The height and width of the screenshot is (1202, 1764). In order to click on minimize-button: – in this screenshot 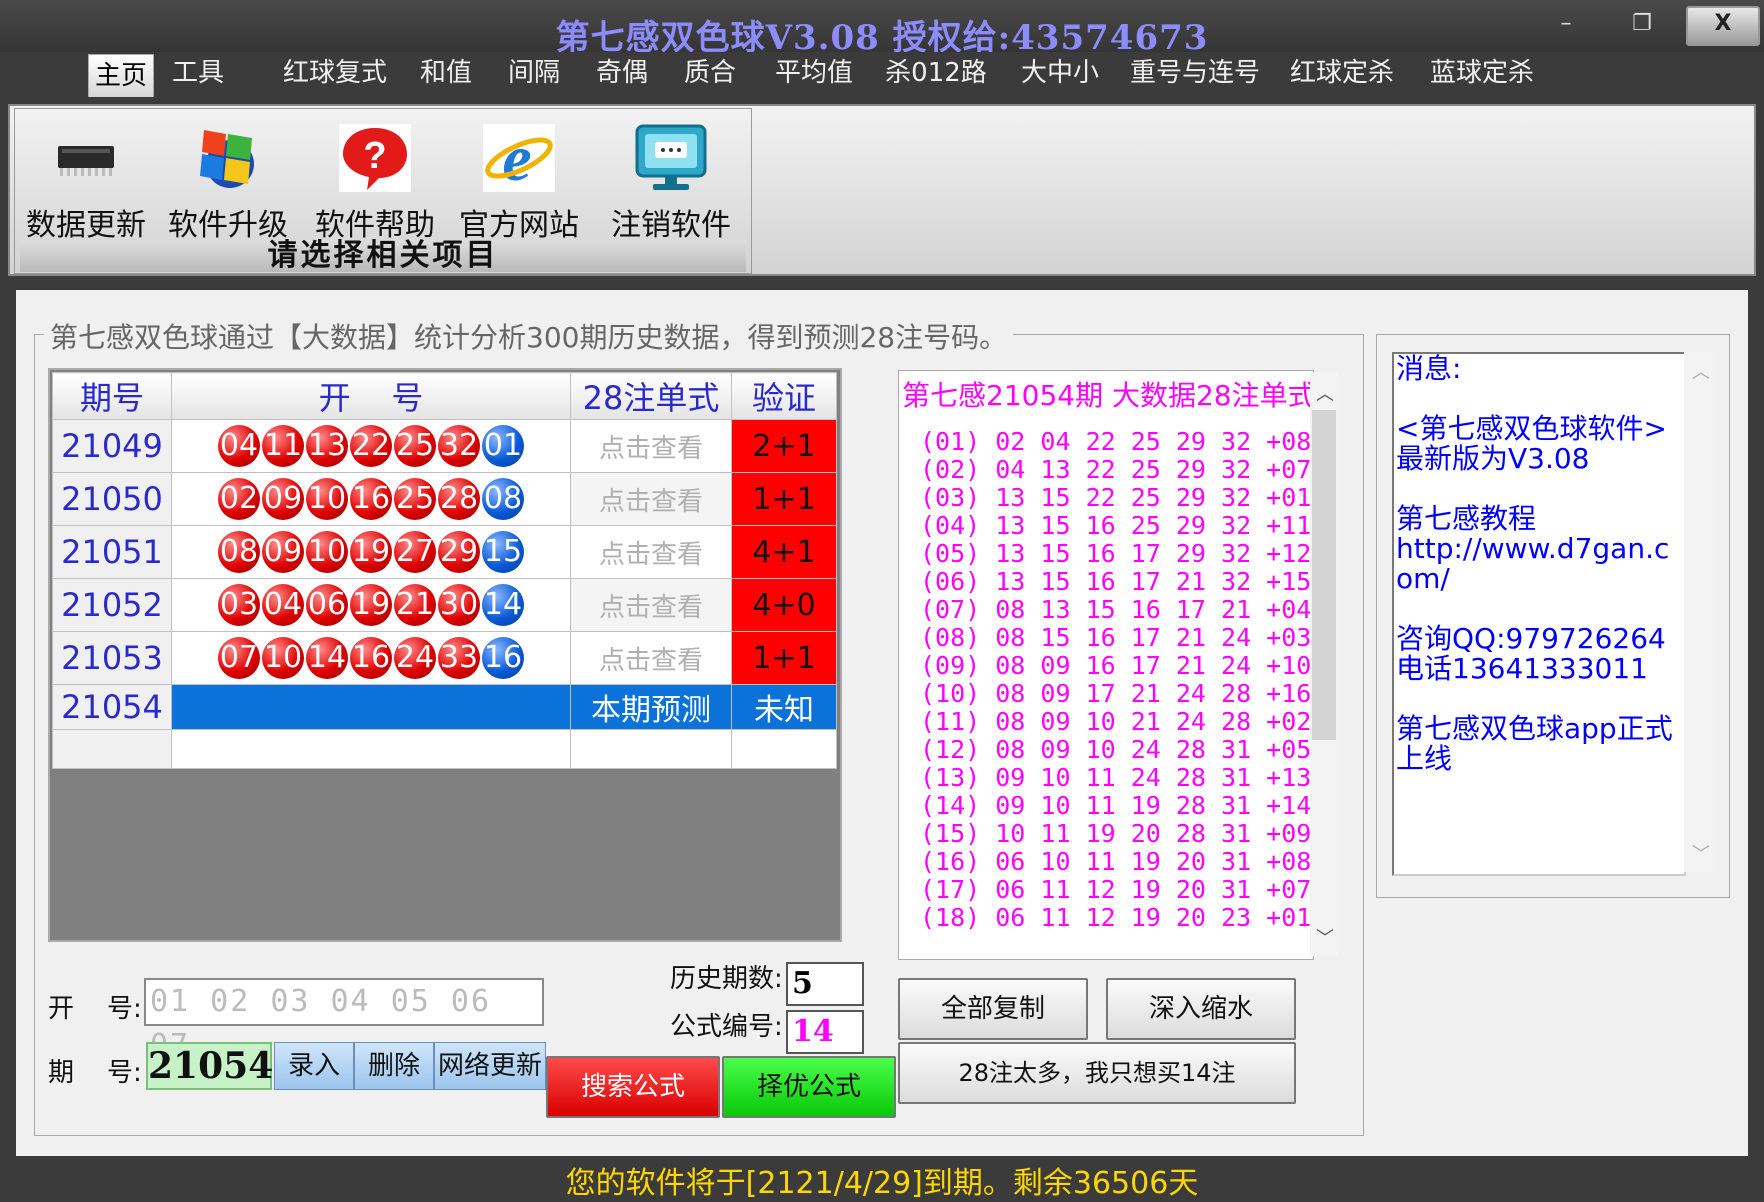, I will do `click(1566, 24)`.